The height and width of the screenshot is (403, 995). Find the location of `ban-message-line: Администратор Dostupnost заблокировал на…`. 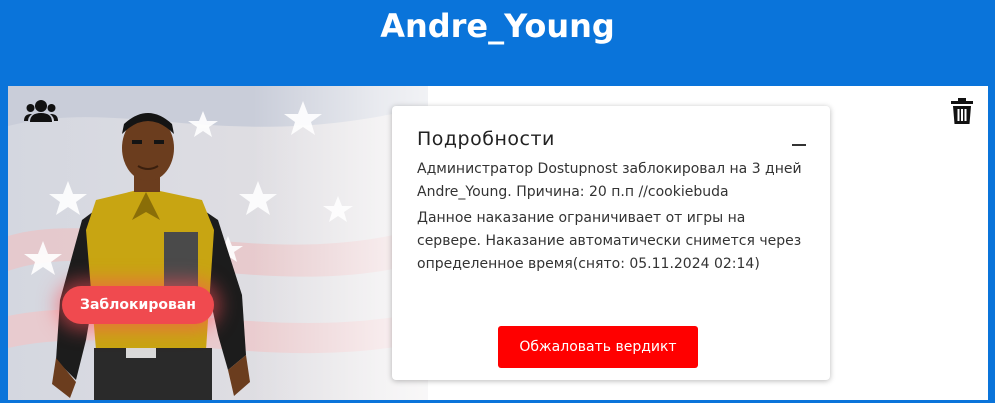

ban-message-line: Администратор Dostupnost заблокировал на… is located at coordinates (609, 169).